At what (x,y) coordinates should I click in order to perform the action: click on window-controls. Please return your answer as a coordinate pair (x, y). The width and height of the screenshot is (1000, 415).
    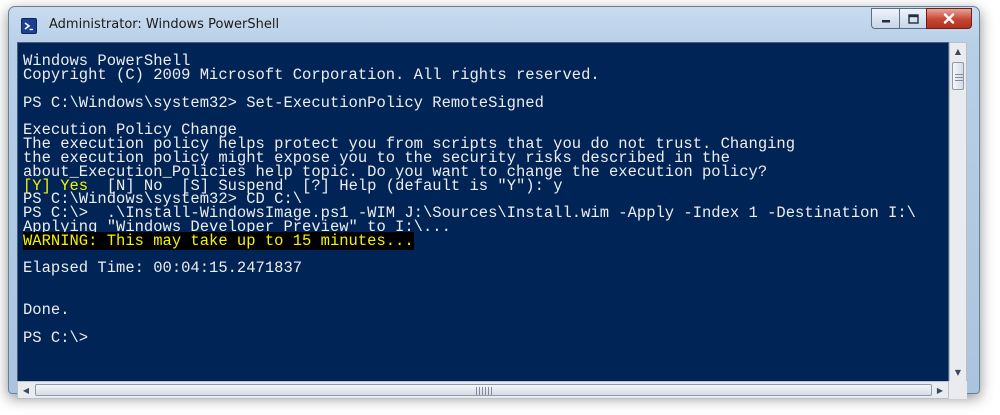
    Looking at the image, I should click on (921, 19).